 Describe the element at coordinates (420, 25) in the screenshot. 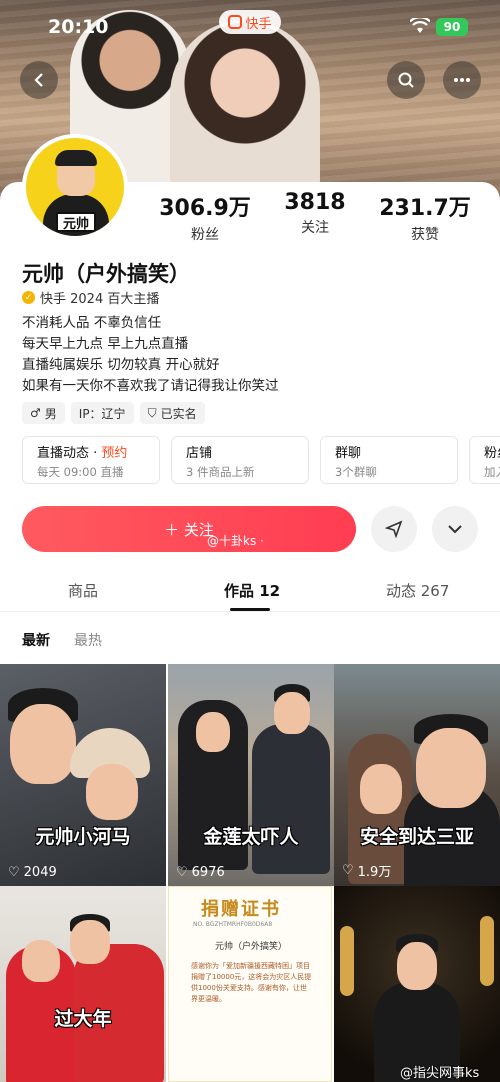

I see `wifi-icon` at that location.